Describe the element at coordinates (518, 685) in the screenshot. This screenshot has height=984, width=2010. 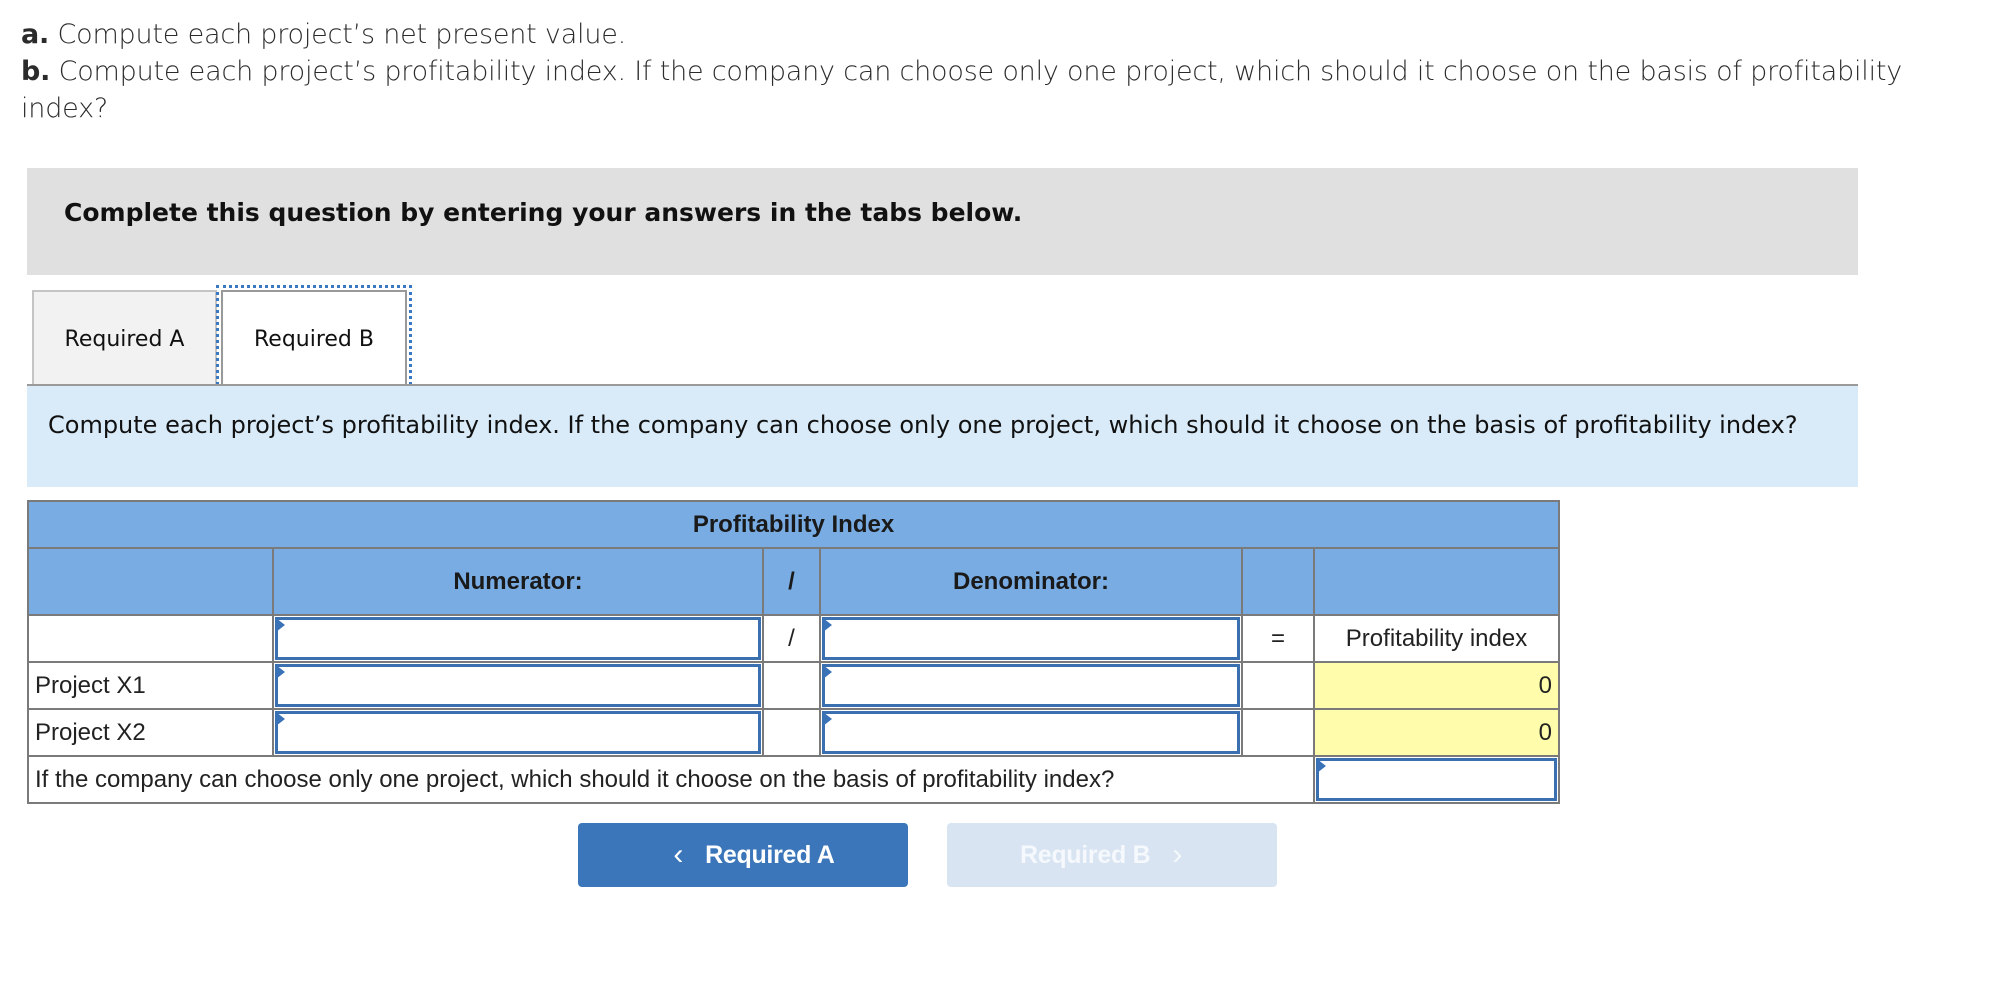
I see `x1-numerator-input` at that location.